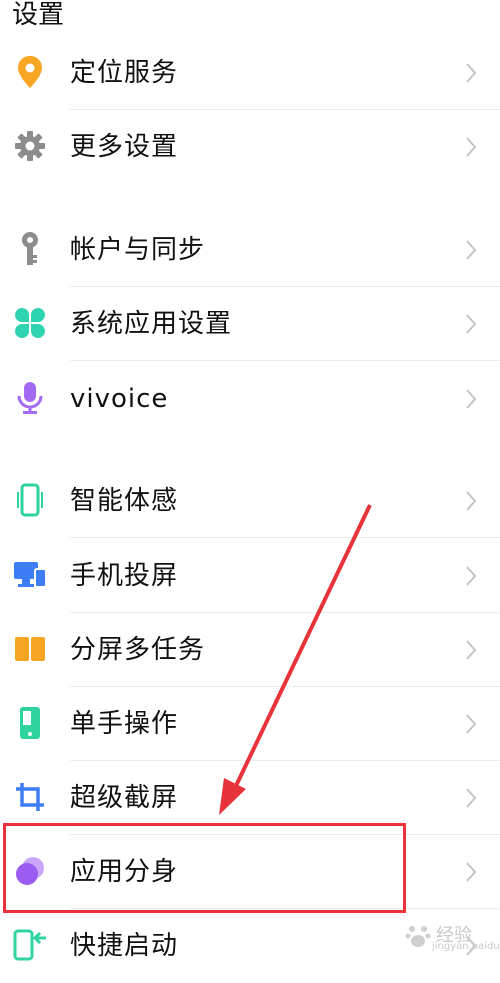 Image resolution: width=500 pixels, height=983 pixels. I want to click on setting-row-accounts-sync: 帐户与同步, so click(250, 250).